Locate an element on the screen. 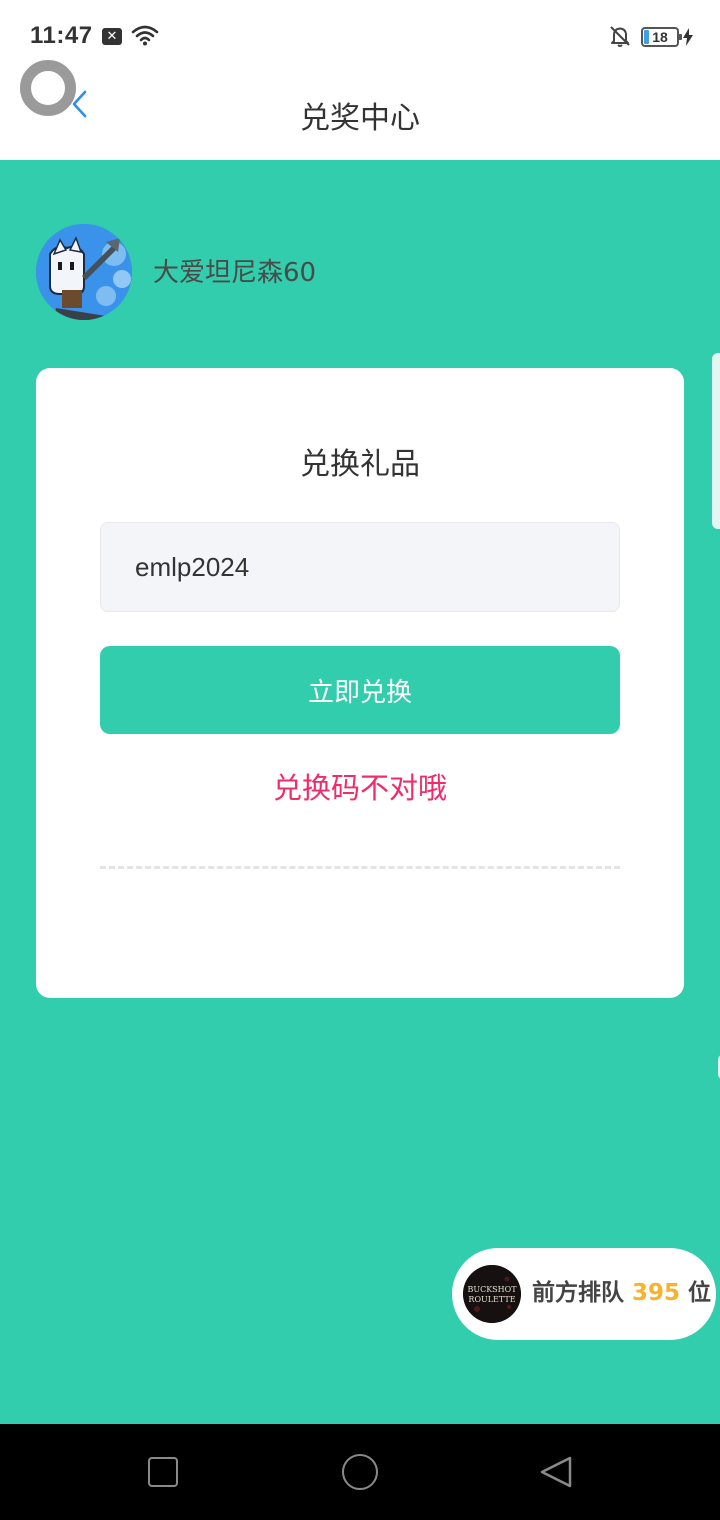 The height and width of the screenshot is (1520, 720). card-title: 兑换礼品 is located at coordinates (360, 464).